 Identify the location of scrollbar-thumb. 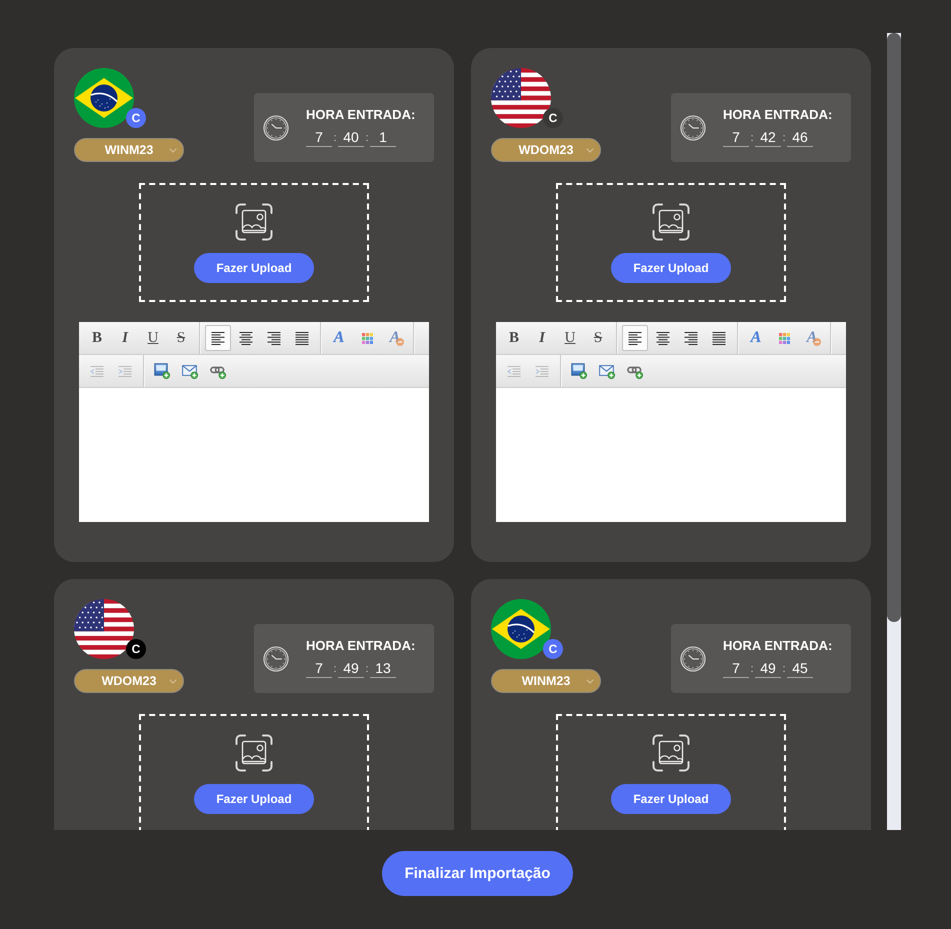
(894, 327).